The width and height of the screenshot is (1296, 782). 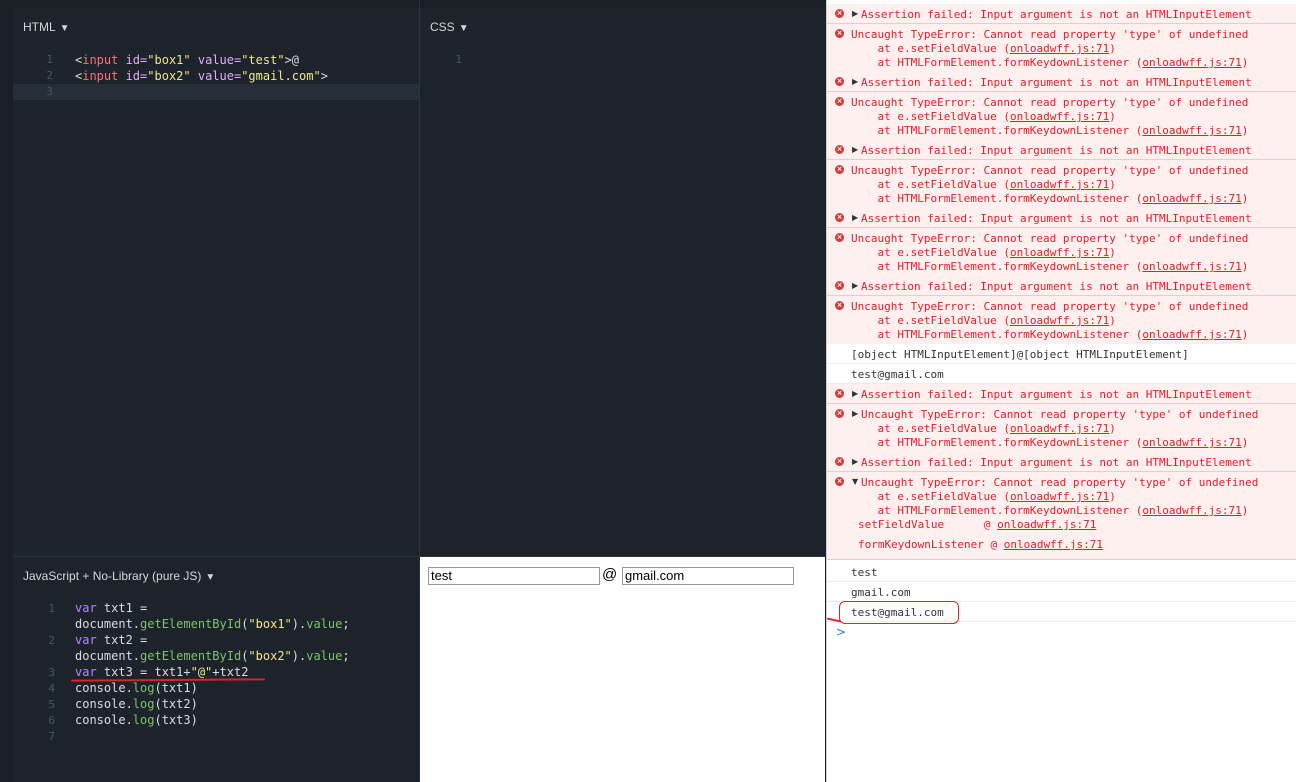 I want to click on box1-input, so click(x=514, y=576).